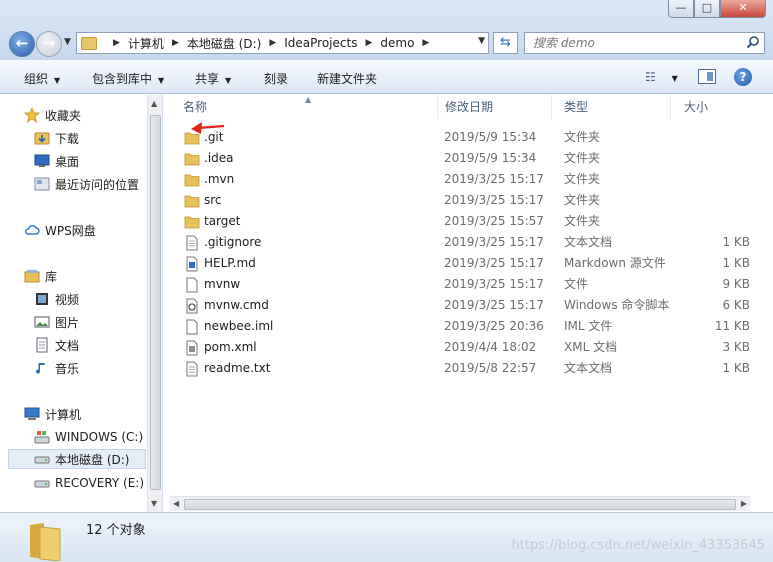 This screenshot has width=773, height=562. What do you see at coordinates (650, 77) in the screenshot?
I see `details-view-icon: ☷` at bounding box center [650, 77].